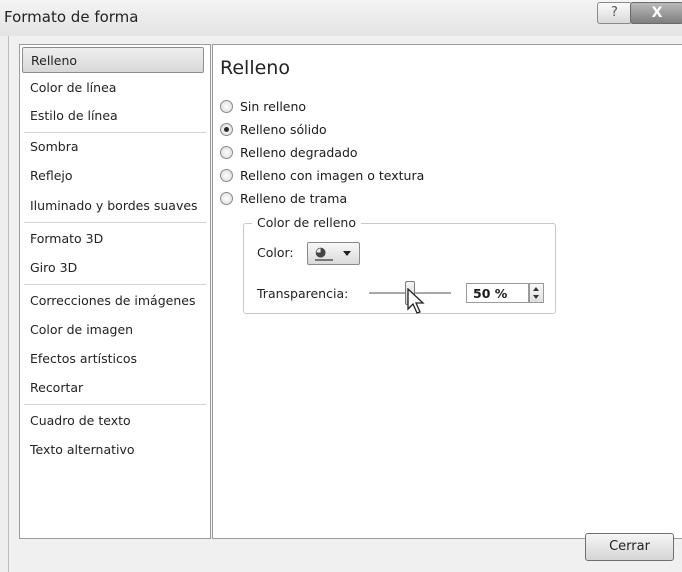 The image size is (682, 572). What do you see at coordinates (306, 222) in the screenshot?
I see `group-legend: Color de relleno` at bounding box center [306, 222].